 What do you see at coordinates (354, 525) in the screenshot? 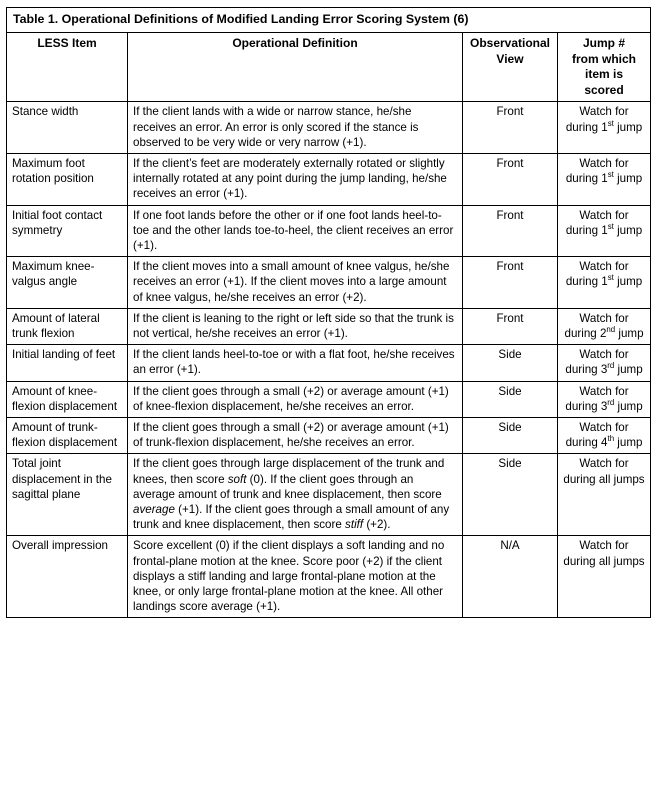
I see `emphasis-term: stiff` at bounding box center [354, 525].